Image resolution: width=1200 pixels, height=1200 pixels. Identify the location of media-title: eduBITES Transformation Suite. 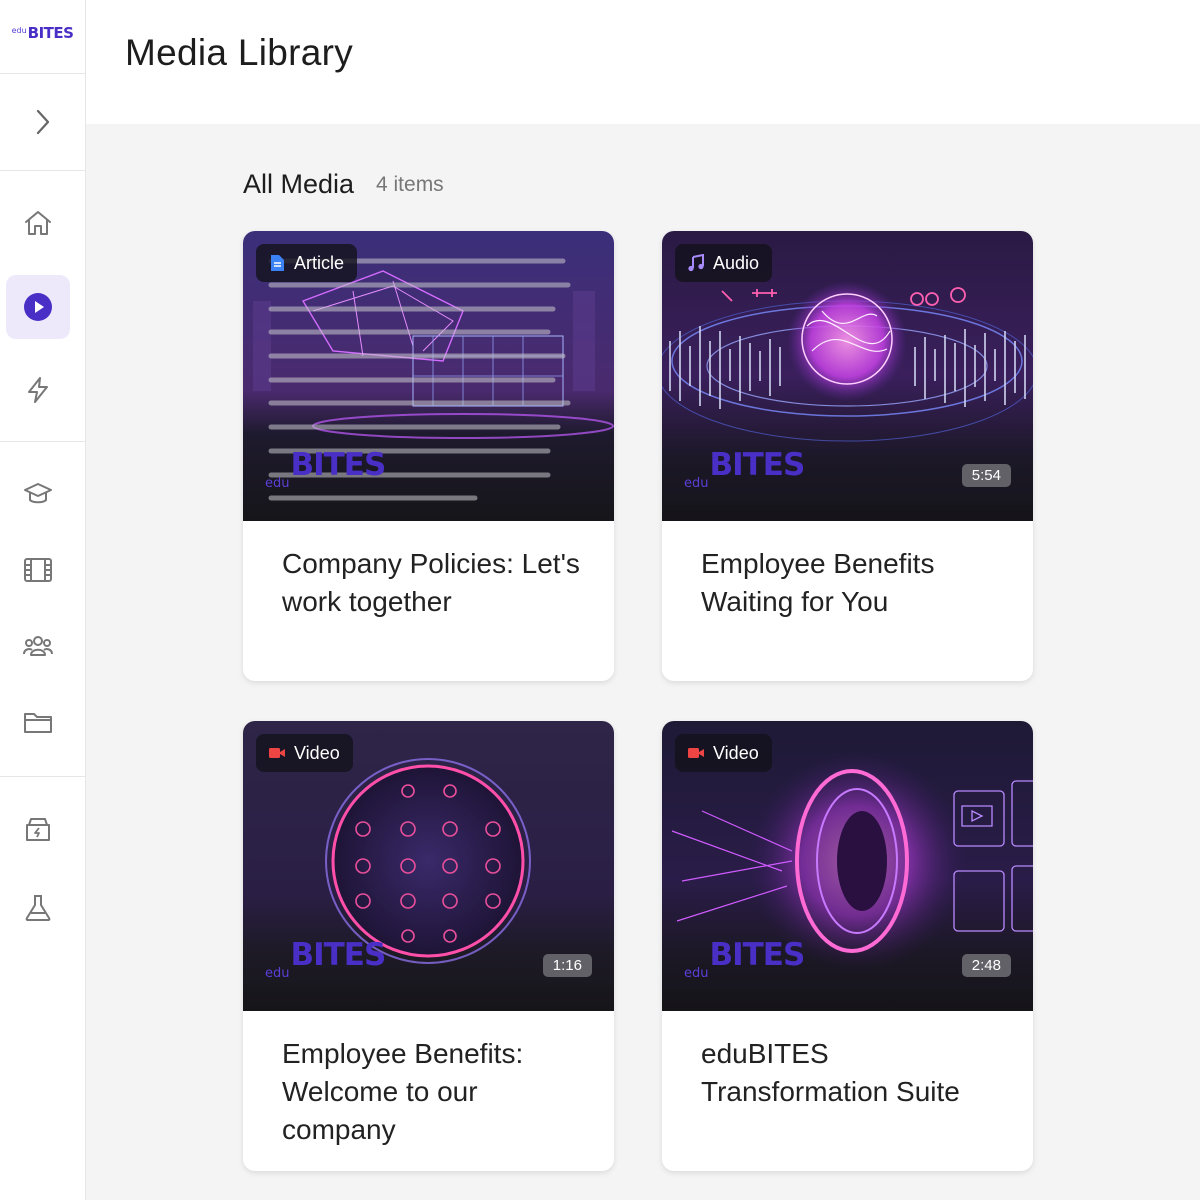
(830, 1072).